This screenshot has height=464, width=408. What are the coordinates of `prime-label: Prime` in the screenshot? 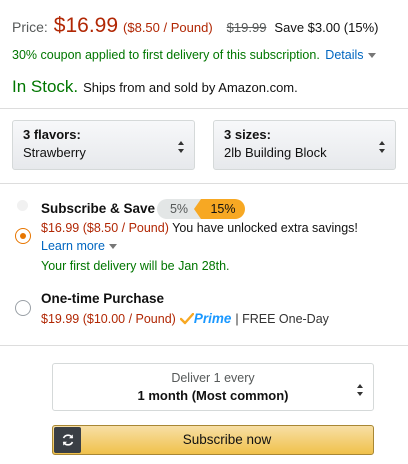 It's located at (212, 318).